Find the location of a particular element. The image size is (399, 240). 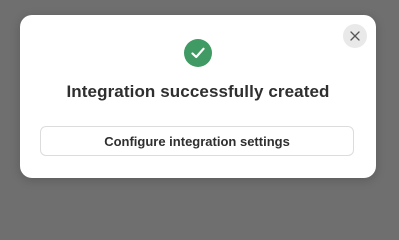

configure-integration-settings-label: Configure integration settings is located at coordinates (197, 141).